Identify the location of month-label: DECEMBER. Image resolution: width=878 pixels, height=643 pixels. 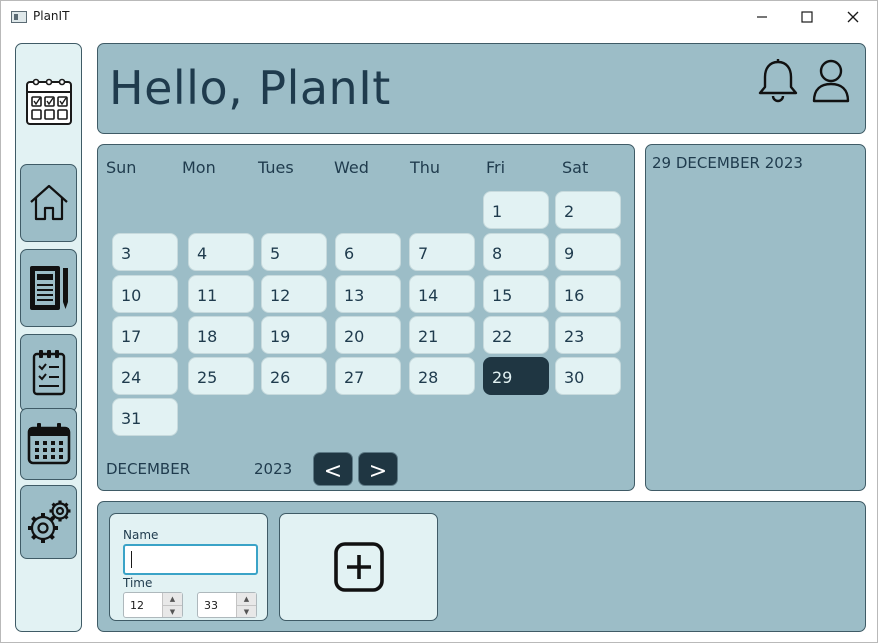
(148, 469).